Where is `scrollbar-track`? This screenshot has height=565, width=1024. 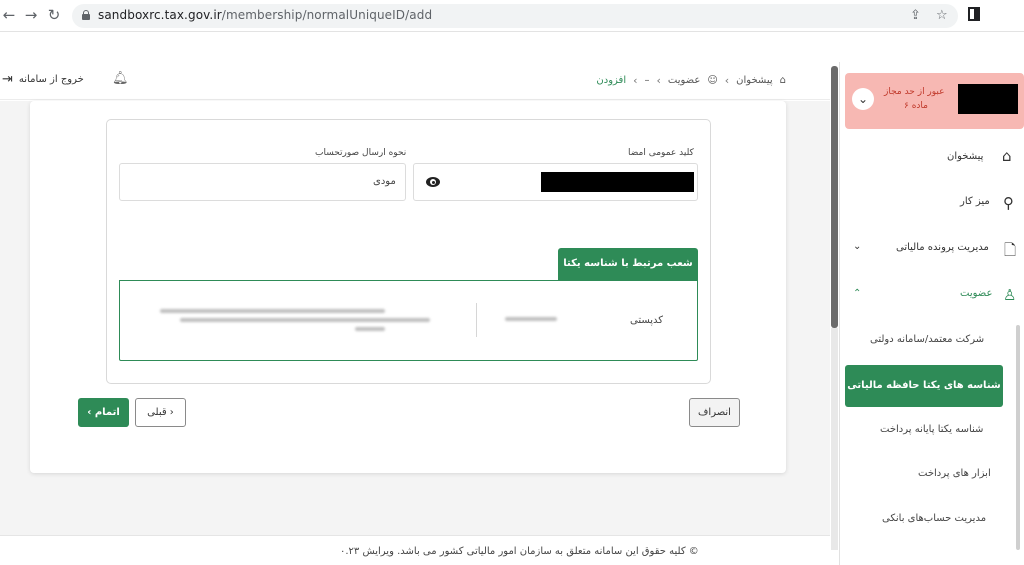 scrollbar-track is located at coordinates (834, 439).